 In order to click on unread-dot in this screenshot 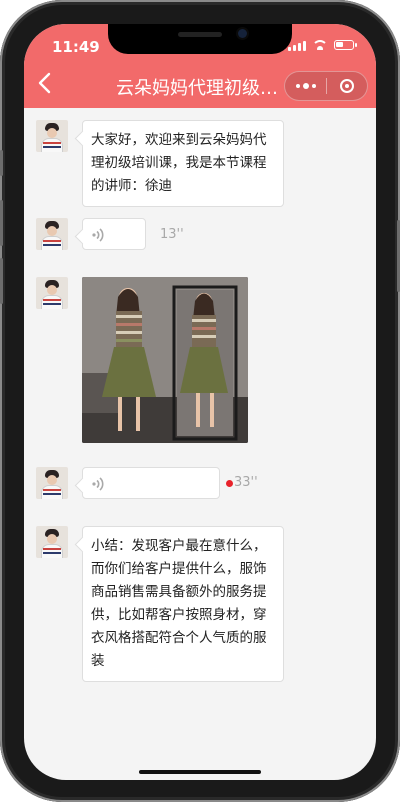, I will do `click(229, 483)`.